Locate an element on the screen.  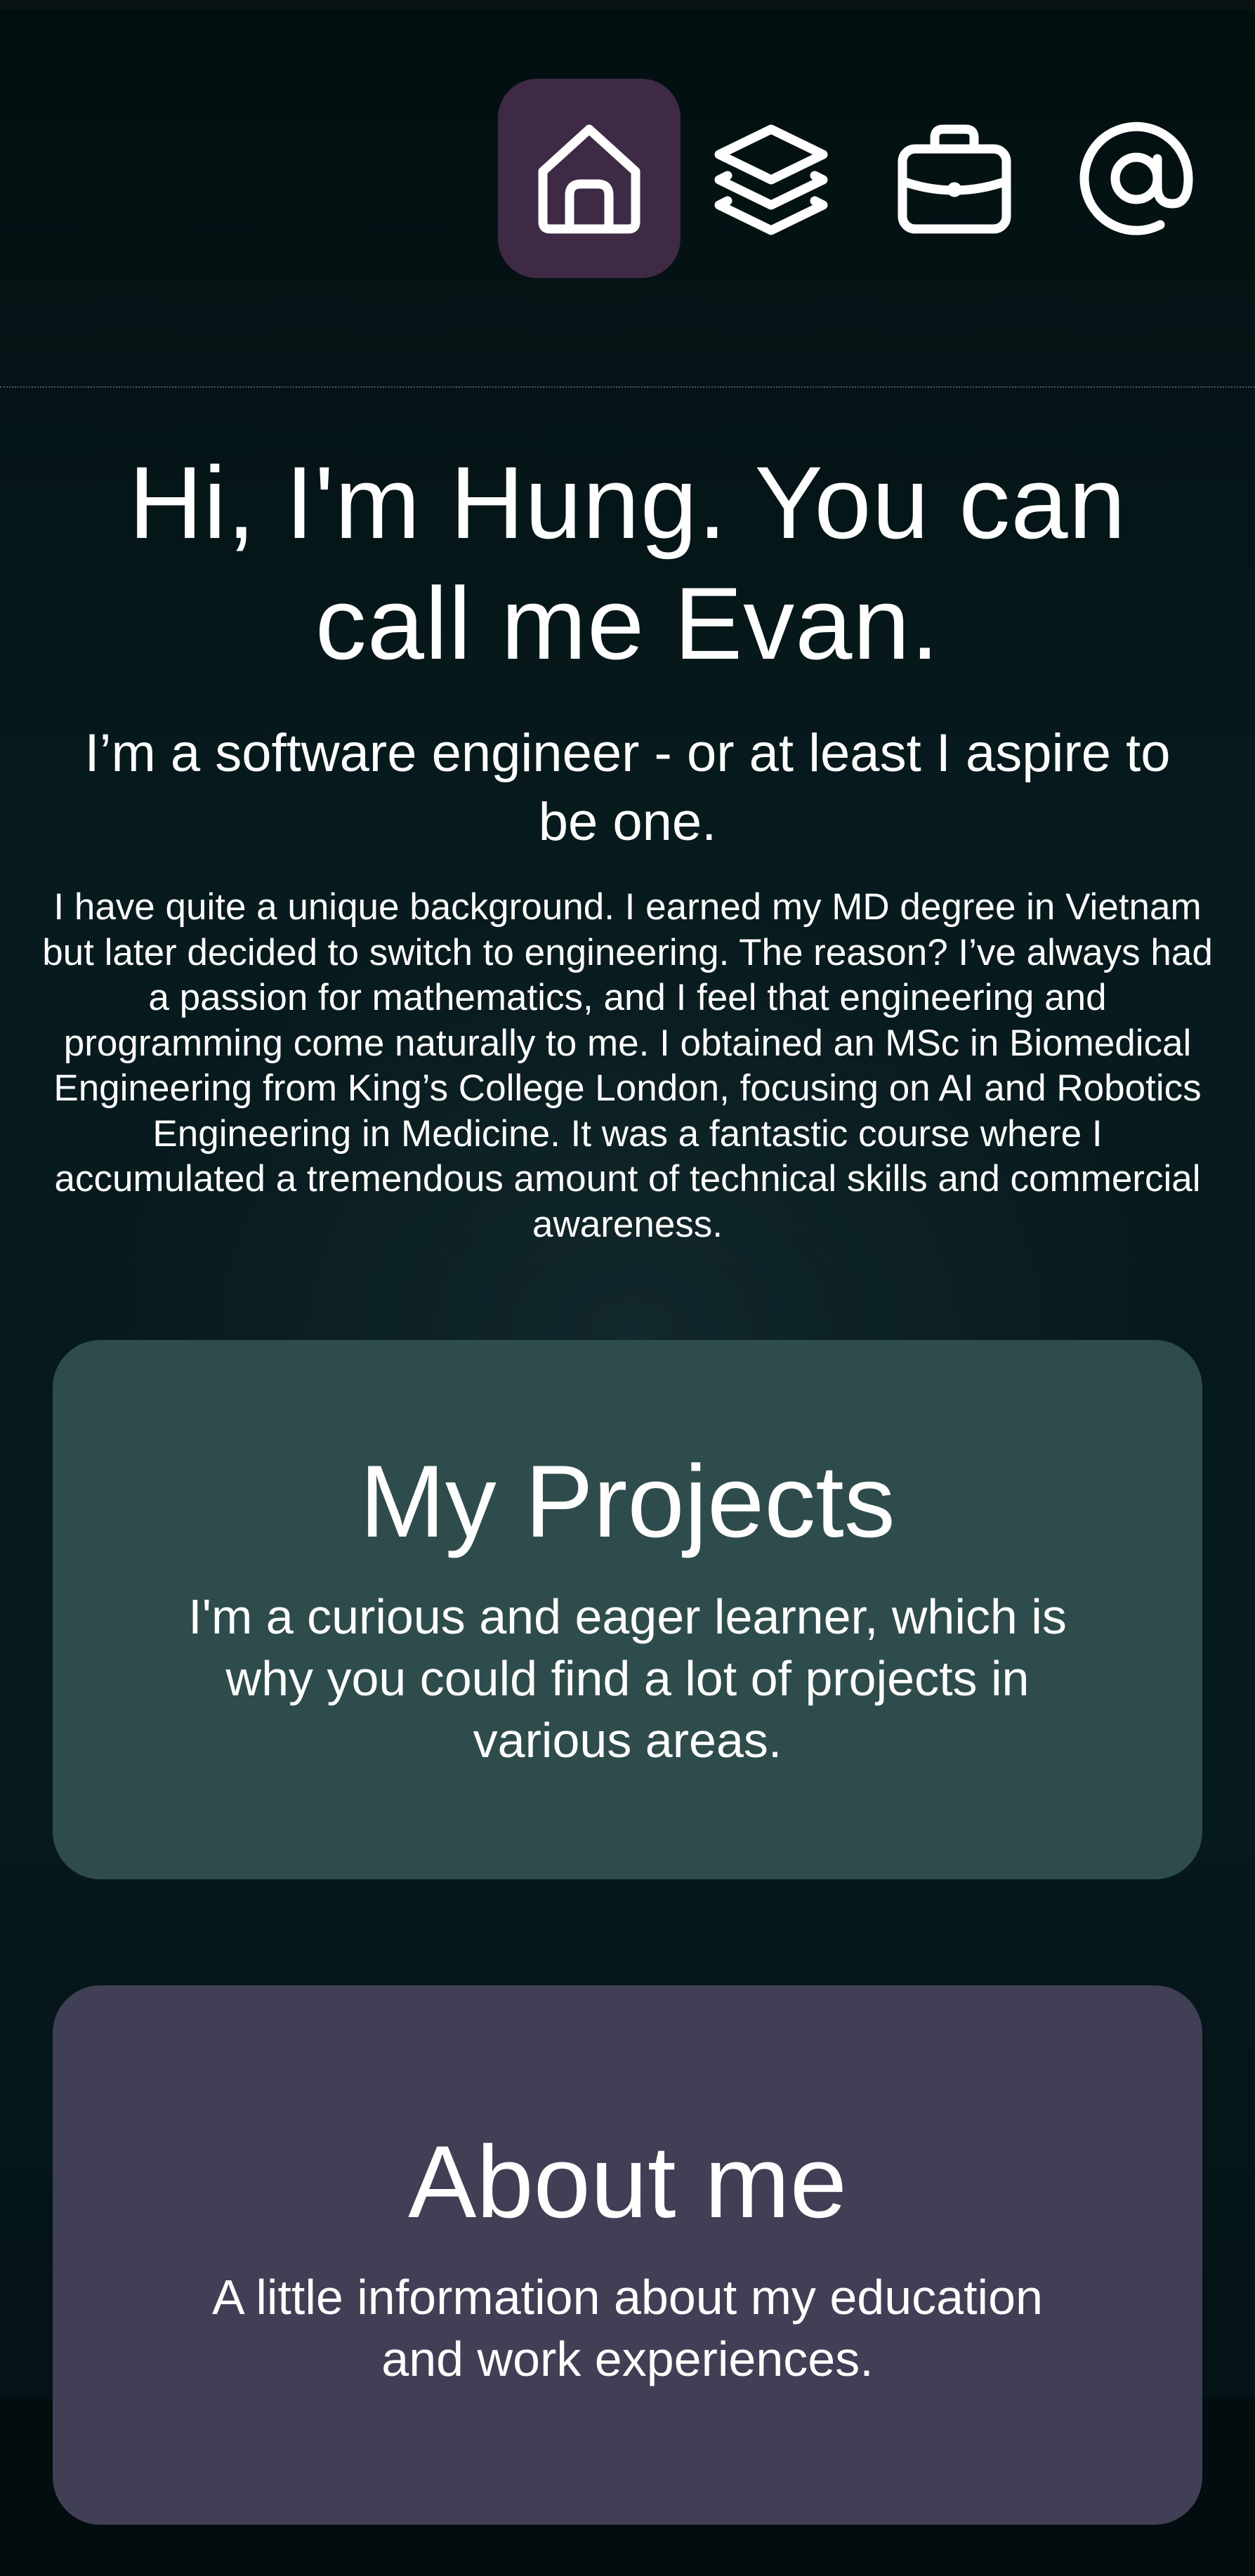
home-icon is located at coordinates (589, 179).